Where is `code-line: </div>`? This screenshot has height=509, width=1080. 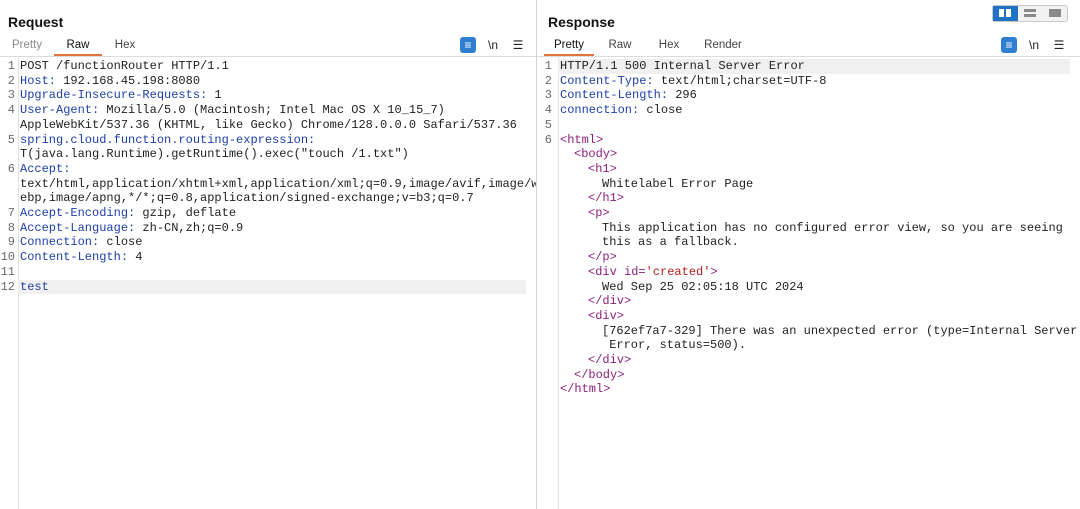 code-line: </div> is located at coordinates (814, 360).